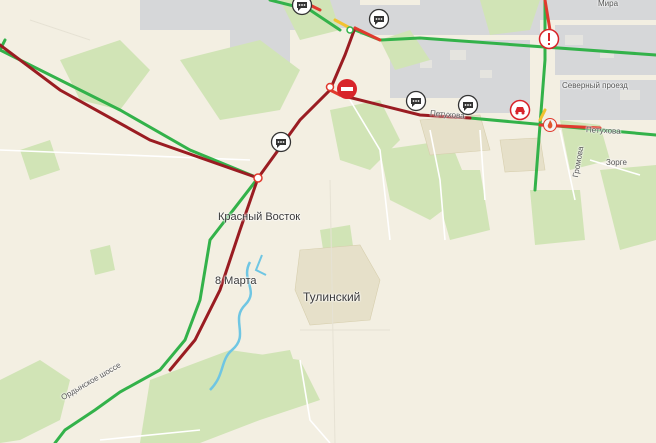 Image resolution: width=656 pixels, height=443 pixels. What do you see at coordinates (236, 281) in the screenshot?
I see `place-label-8-marta: 8 Марта` at bounding box center [236, 281].